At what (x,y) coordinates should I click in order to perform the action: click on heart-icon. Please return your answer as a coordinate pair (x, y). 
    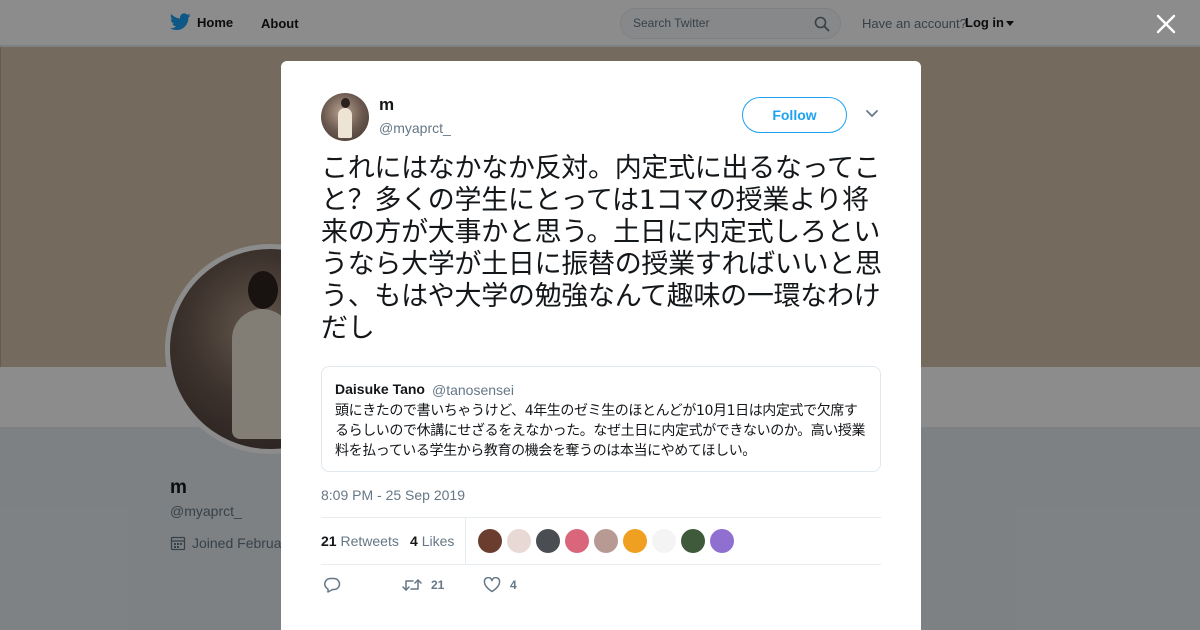
    Looking at the image, I should click on (492, 585).